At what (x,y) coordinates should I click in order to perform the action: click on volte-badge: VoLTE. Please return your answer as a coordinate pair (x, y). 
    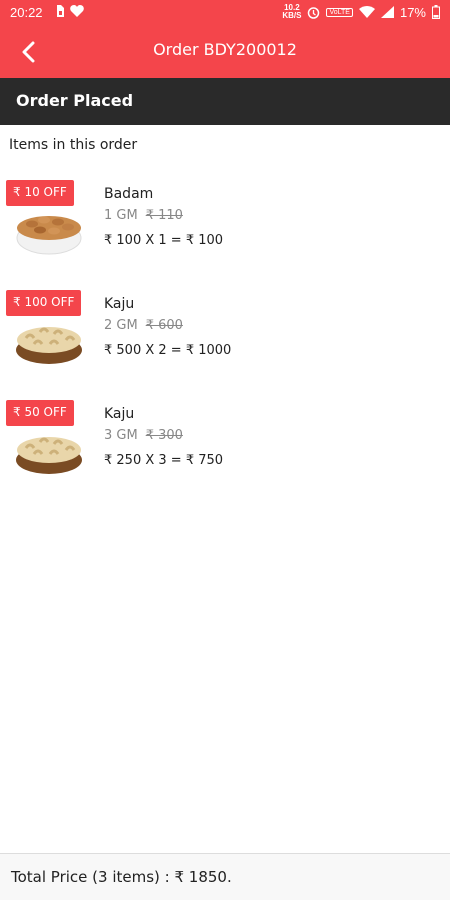
    Looking at the image, I should click on (339, 12).